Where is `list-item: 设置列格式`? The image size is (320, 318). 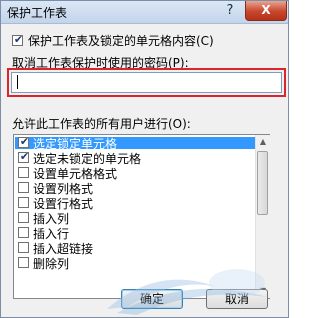
list-item: 设置列格式 is located at coordinates (135, 189).